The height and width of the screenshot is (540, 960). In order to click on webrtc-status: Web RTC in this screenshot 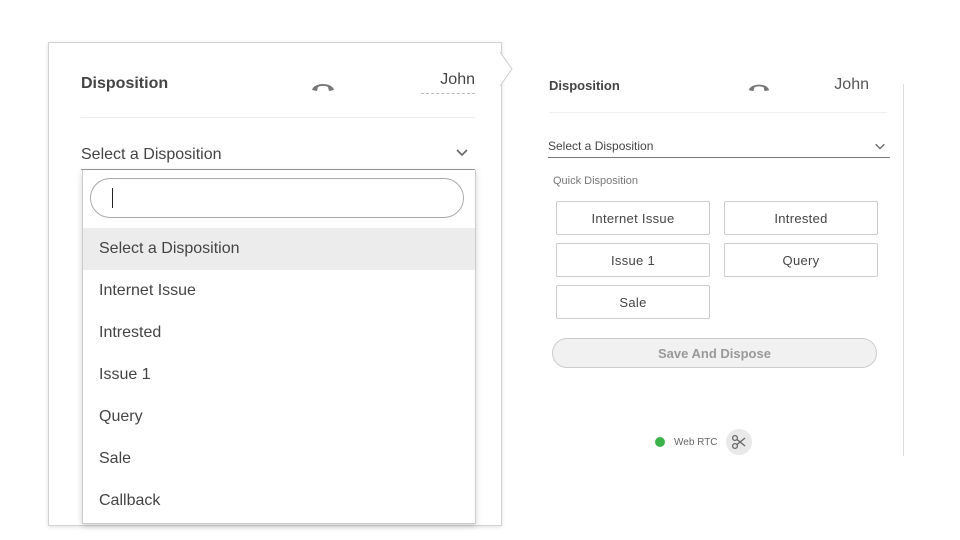, I will do `click(703, 442)`.